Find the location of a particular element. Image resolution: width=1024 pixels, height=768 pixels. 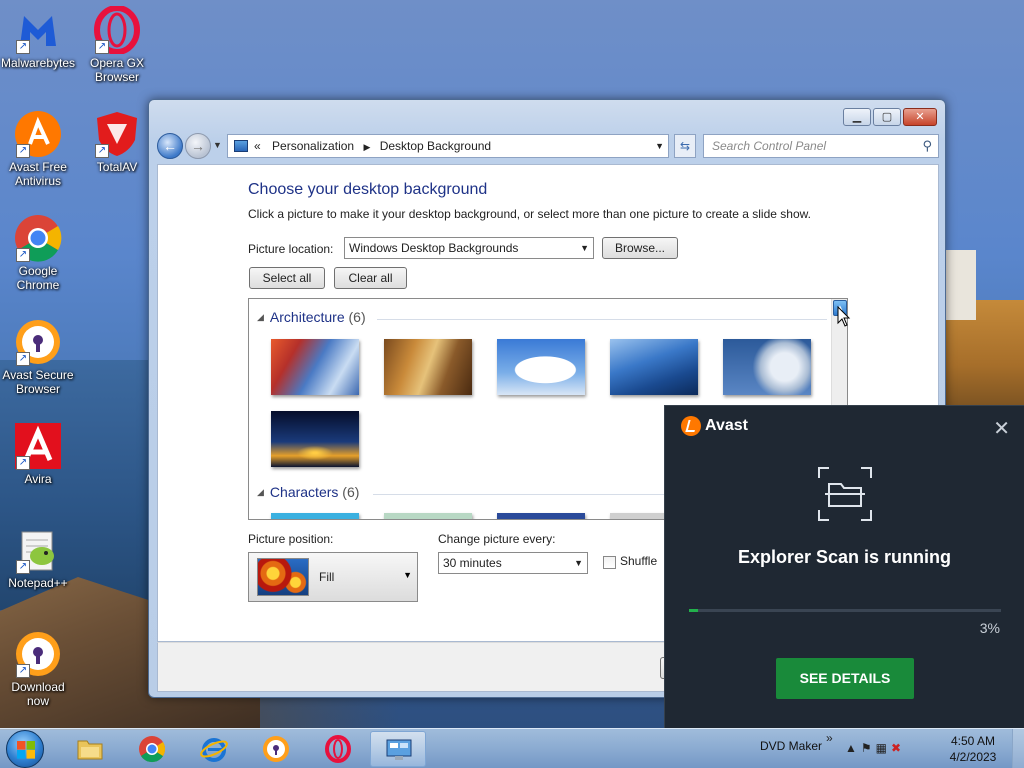

select-all-button: Select all is located at coordinates (287, 278).